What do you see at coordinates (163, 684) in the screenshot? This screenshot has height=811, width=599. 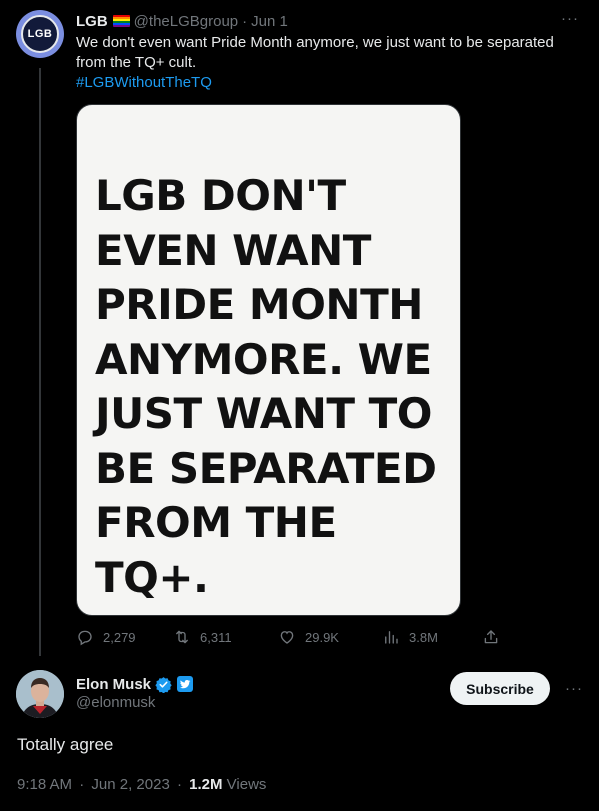 I see `verified-badge-icon` at bounding box center [163, 684].